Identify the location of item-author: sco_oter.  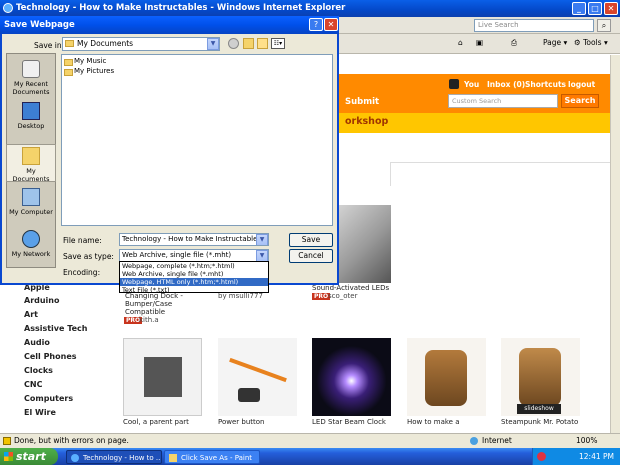
(343, 296).